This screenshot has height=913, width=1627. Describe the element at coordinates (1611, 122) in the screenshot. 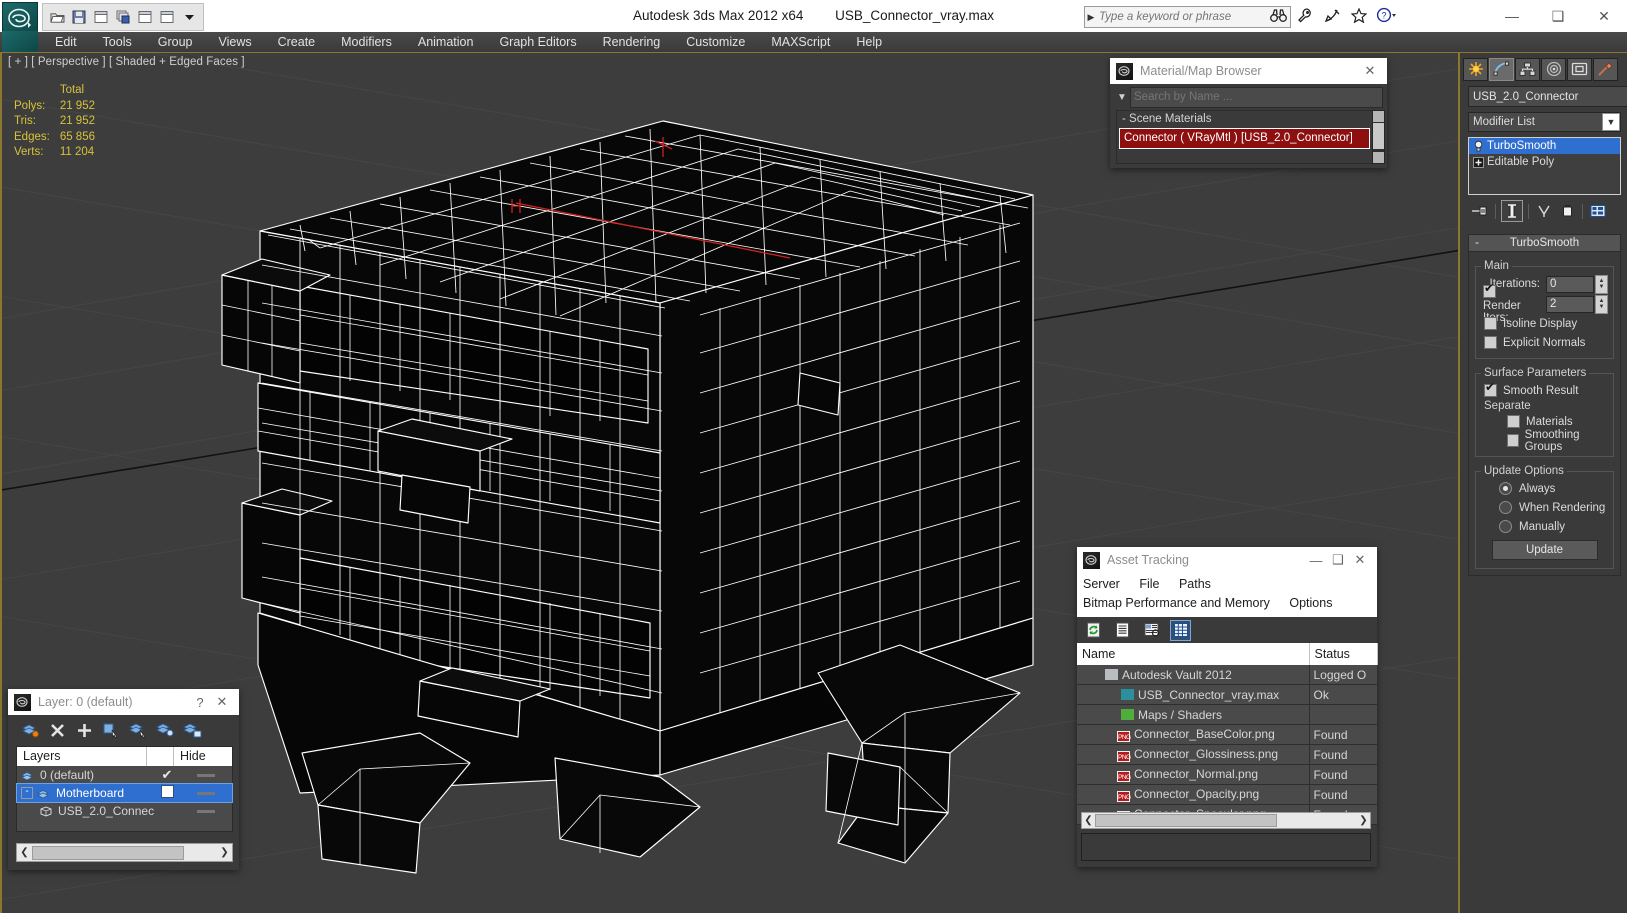

I see `chevron-down-icon: ▼` at that location.